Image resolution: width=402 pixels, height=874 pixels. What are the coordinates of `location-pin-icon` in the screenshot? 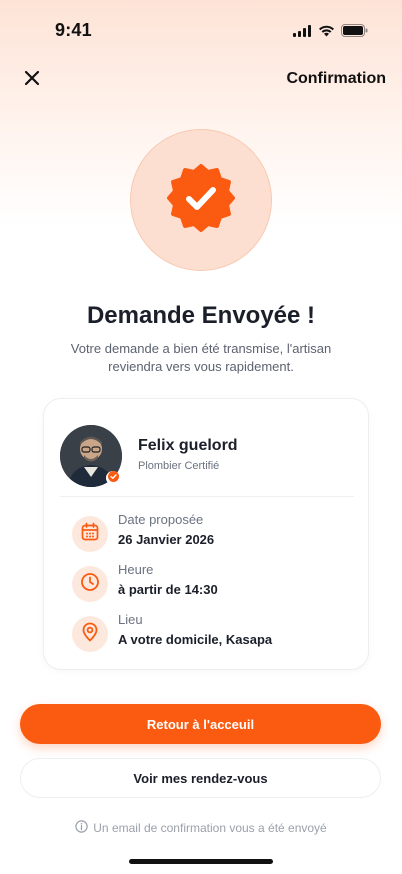 It's located at (90, 634).